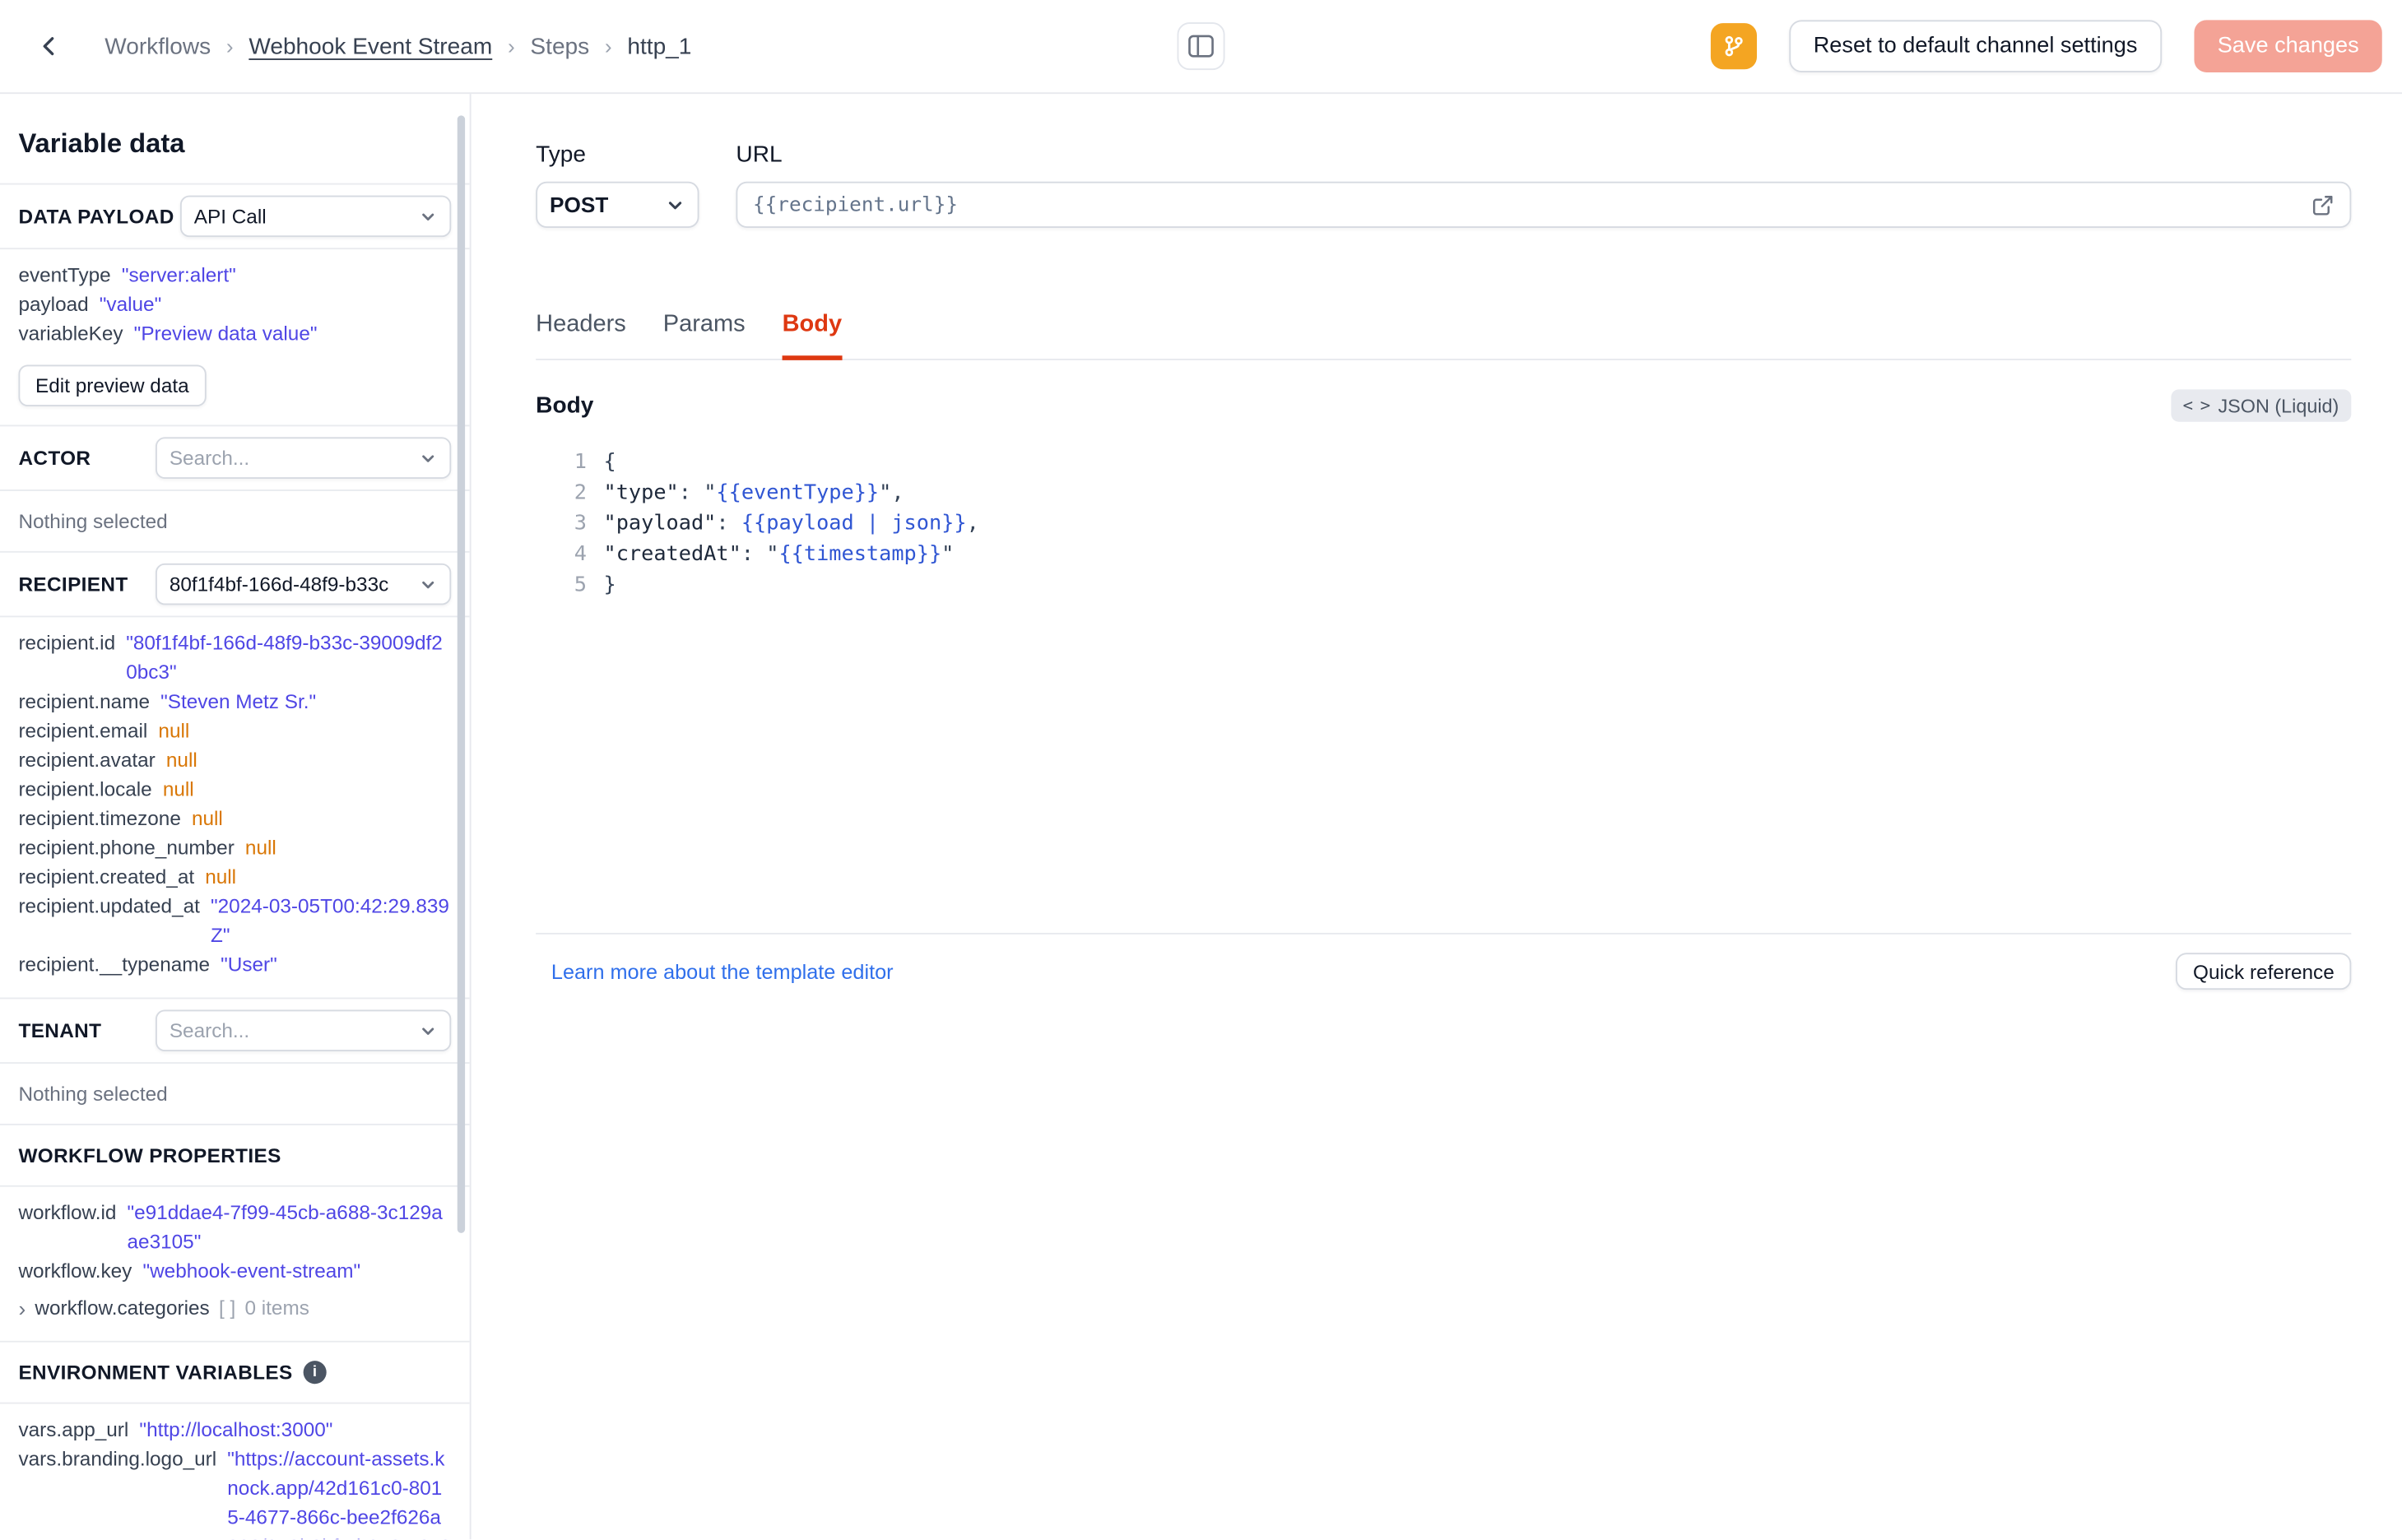 The width and height of the screenshot is (2402, 1540). What do you see at coordinates (234, 760) in the screenshot?
I see `variable-row: recipient.avatar null` at bounding box center [234, 760].